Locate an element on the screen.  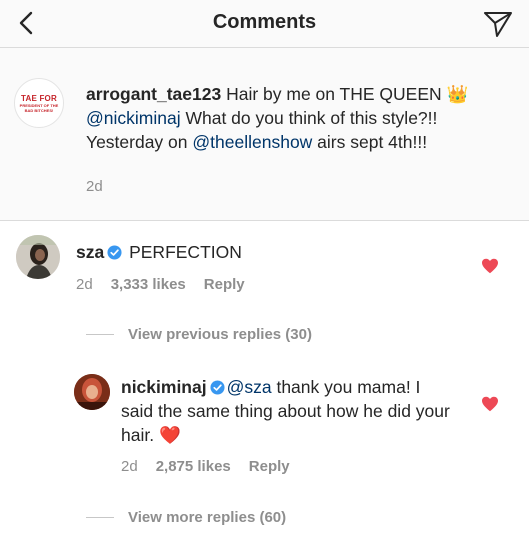
comment-body: PERFECTION is located at coordinates (183, 252).